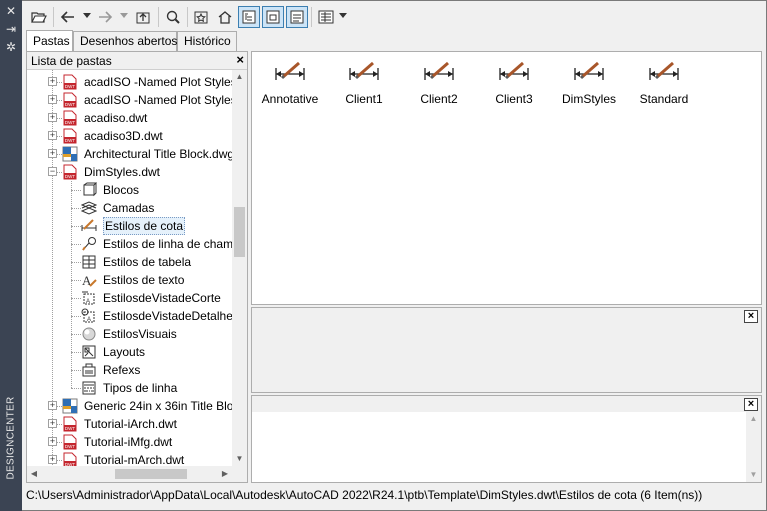 The height and width of the screenshot is (511, 767). Describe the element at coordinates (137, 61) in the screenshot. I see `folder-list-header: Lista de pastas ×` at that location.